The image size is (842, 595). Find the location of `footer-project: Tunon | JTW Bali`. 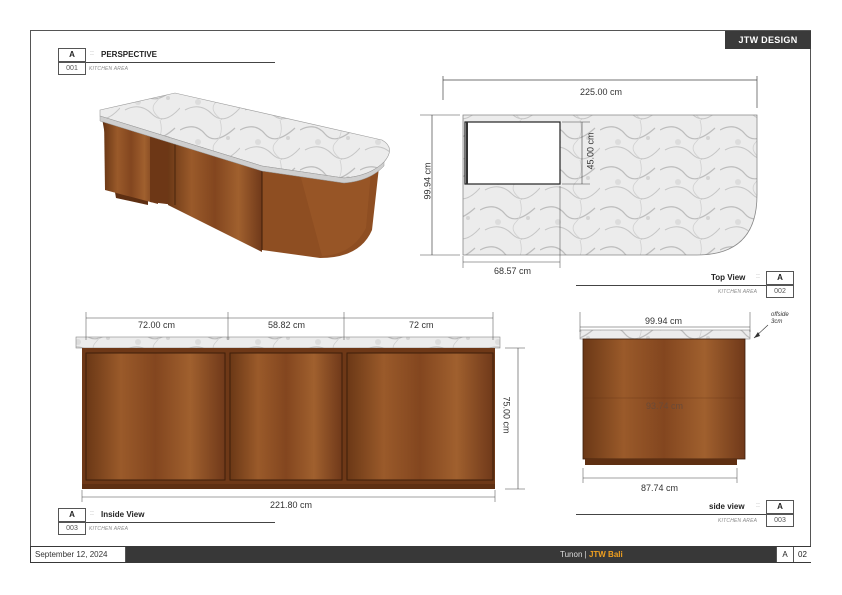

footer-project: Tunon | JTW Bali is located at coordinates (620, 554).